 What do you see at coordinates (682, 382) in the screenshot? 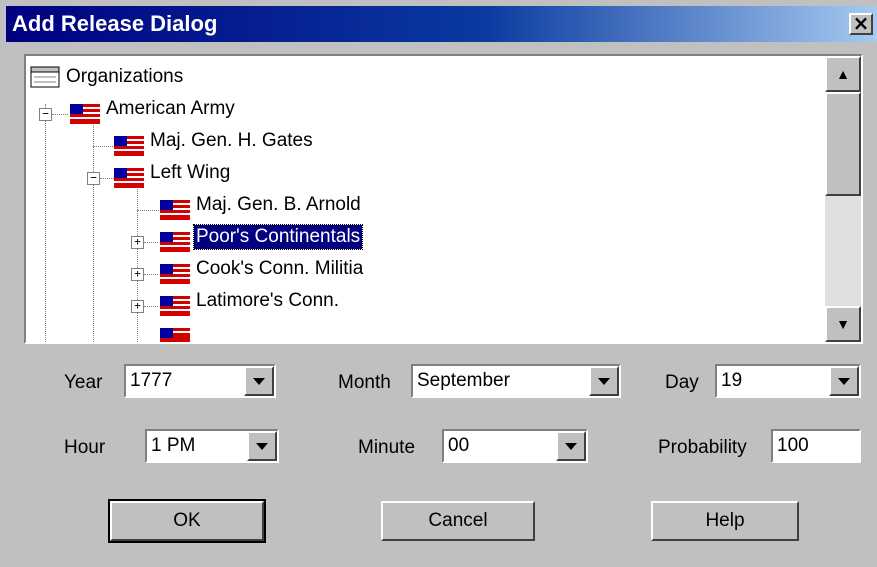
I see `day-label: Day` at bounding box center [682, 382].